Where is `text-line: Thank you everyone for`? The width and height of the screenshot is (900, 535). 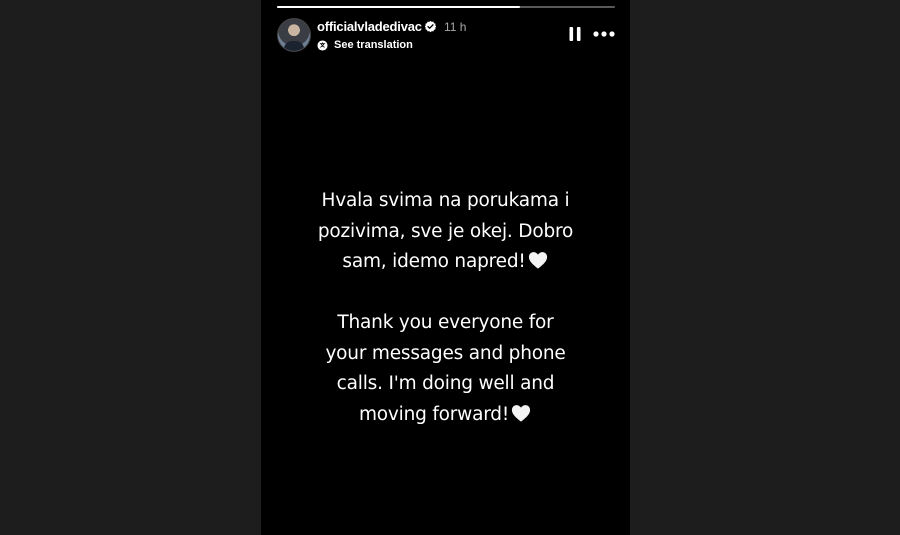
text-line: Thank you everyone for is located at coordinates (445, 322).